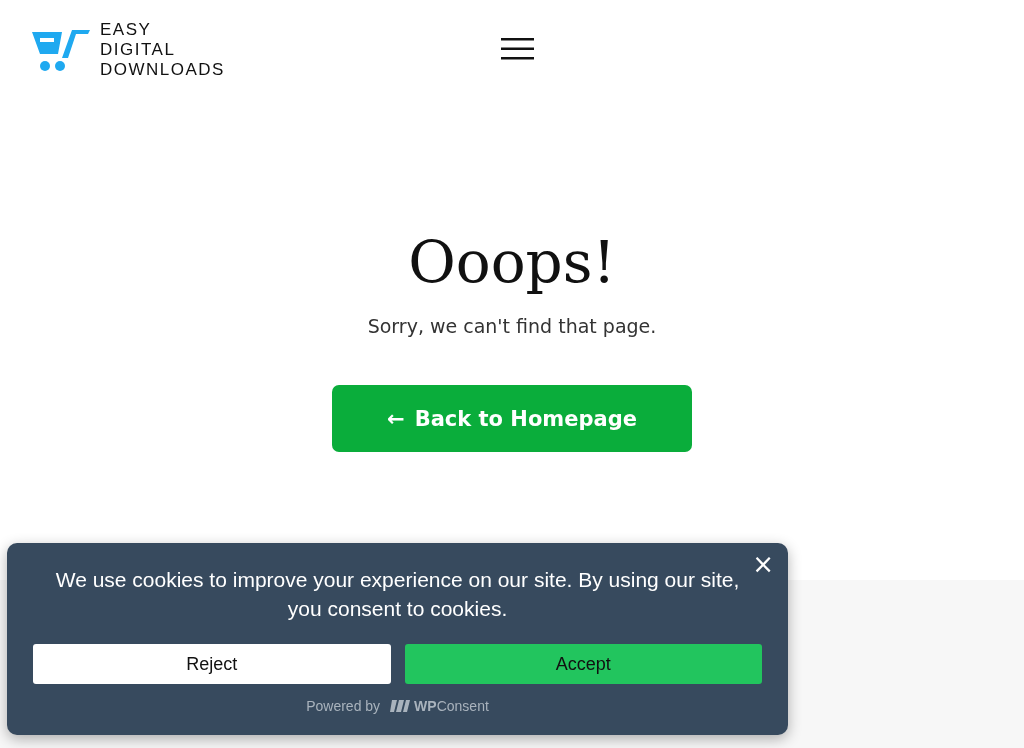  I want to click on logo-text: DIGITAL, so click(138, 50).